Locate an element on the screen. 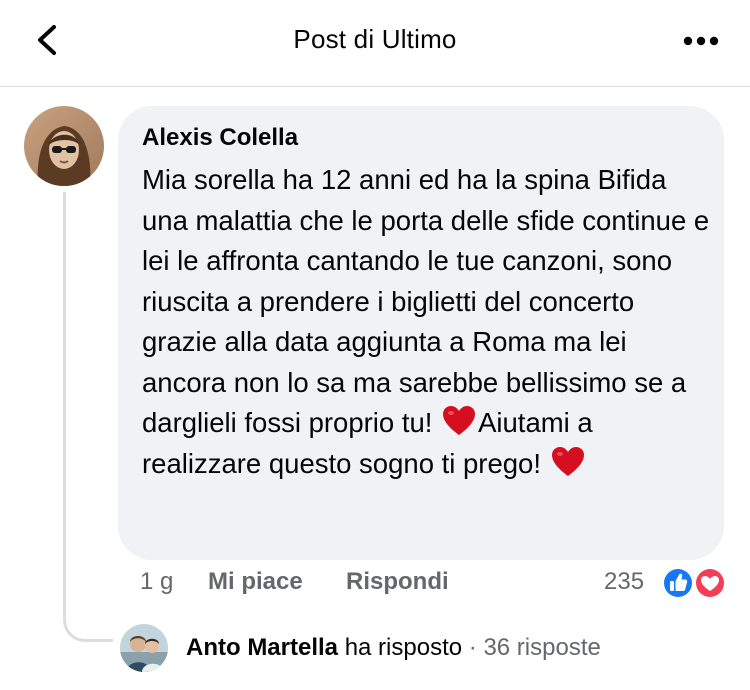 Image resolution: width=750 pixels, height=690 pixels. like-reaction-icon is located at coordinates (678, 583).